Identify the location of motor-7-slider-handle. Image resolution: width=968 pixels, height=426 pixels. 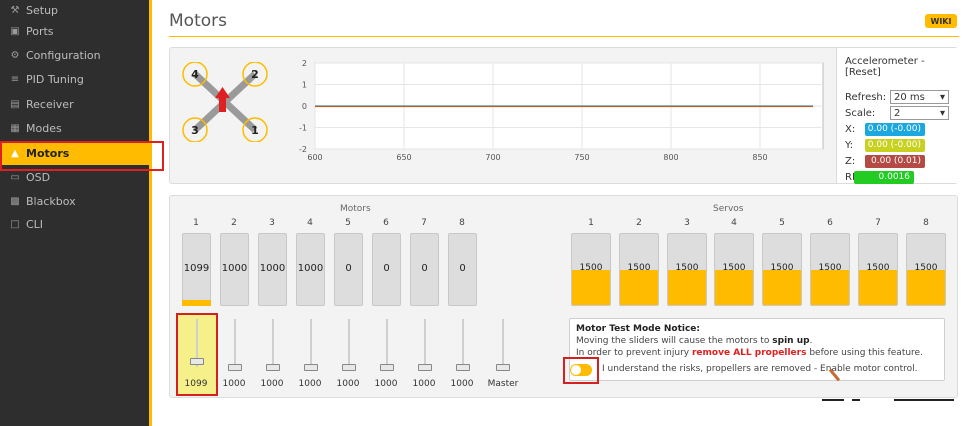
(425, 367).